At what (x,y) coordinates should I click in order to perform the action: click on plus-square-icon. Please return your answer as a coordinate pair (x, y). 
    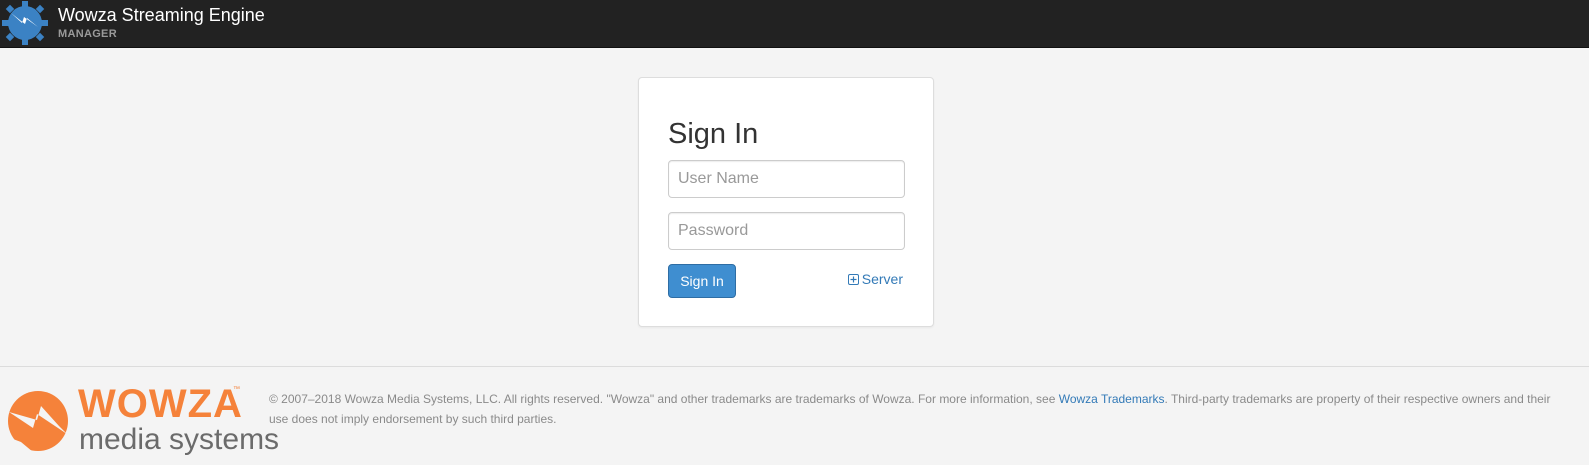
    Looking at the image, I should click on (853, 279).